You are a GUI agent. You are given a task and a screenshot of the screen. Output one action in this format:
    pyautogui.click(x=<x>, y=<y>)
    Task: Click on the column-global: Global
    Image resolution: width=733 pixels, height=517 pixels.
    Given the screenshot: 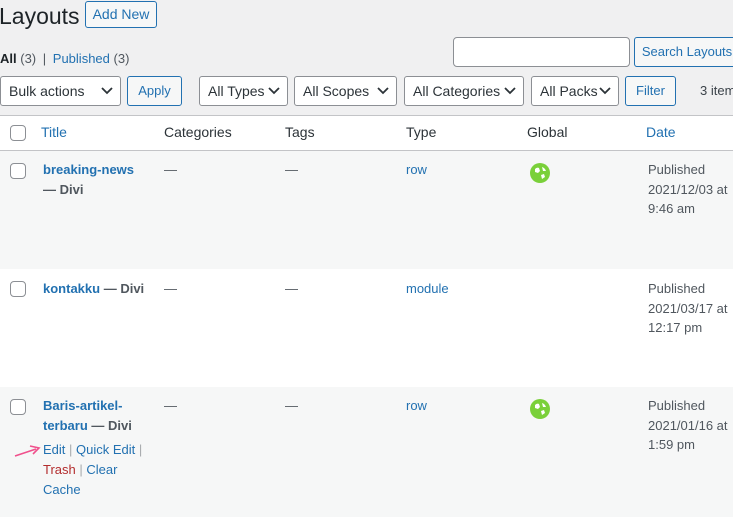 What is the action you would take?
    pyautogui.click(x=547, y=132)
    